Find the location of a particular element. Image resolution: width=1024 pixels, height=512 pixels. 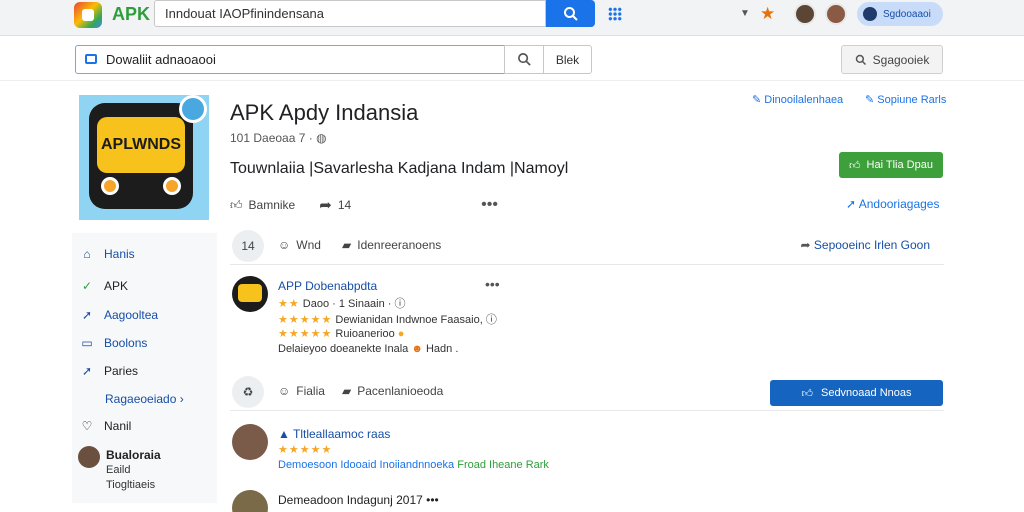

download-button: 👍︎ Sedvnoaad Nnoas is located at coordinates (856, 393).